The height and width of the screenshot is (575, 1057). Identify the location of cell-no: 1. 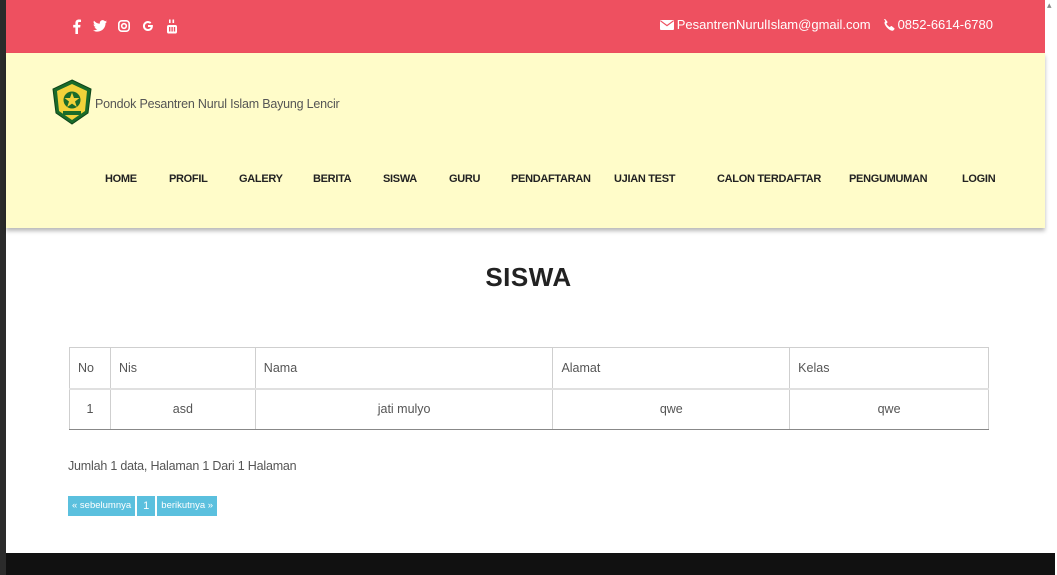
(90, 409).